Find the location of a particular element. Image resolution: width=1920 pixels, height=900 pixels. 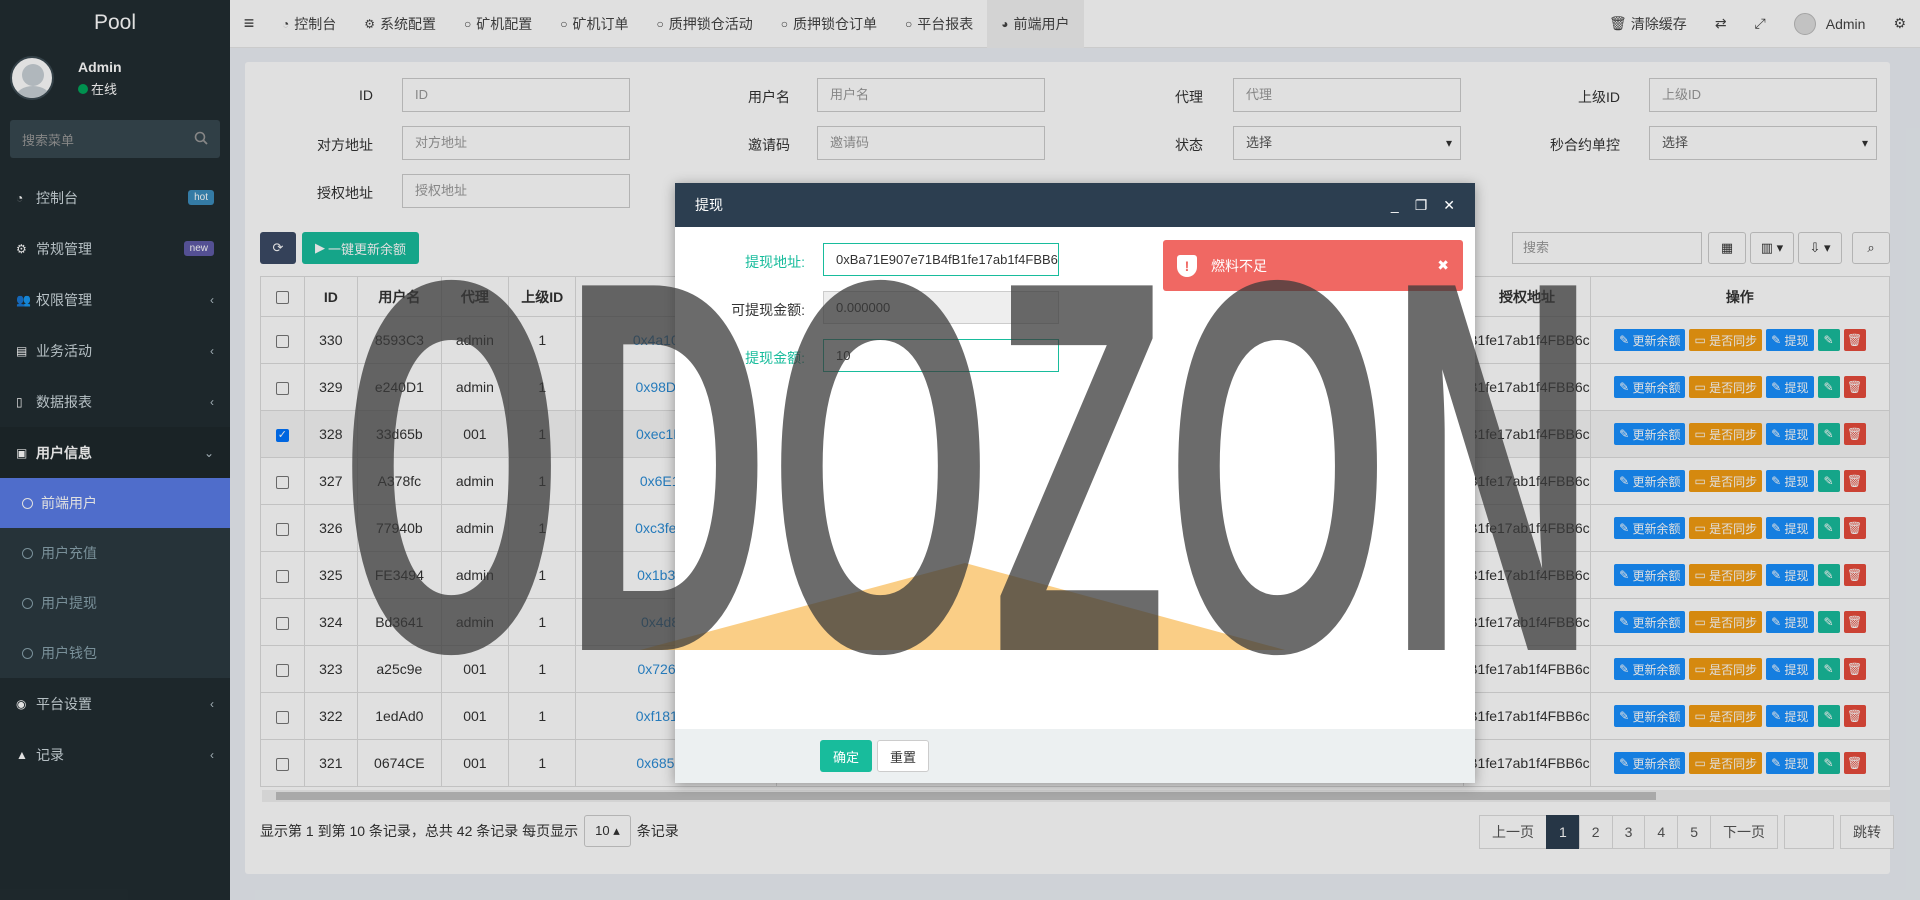

close-icon: ✕ is located at coordinates (1449, 205).